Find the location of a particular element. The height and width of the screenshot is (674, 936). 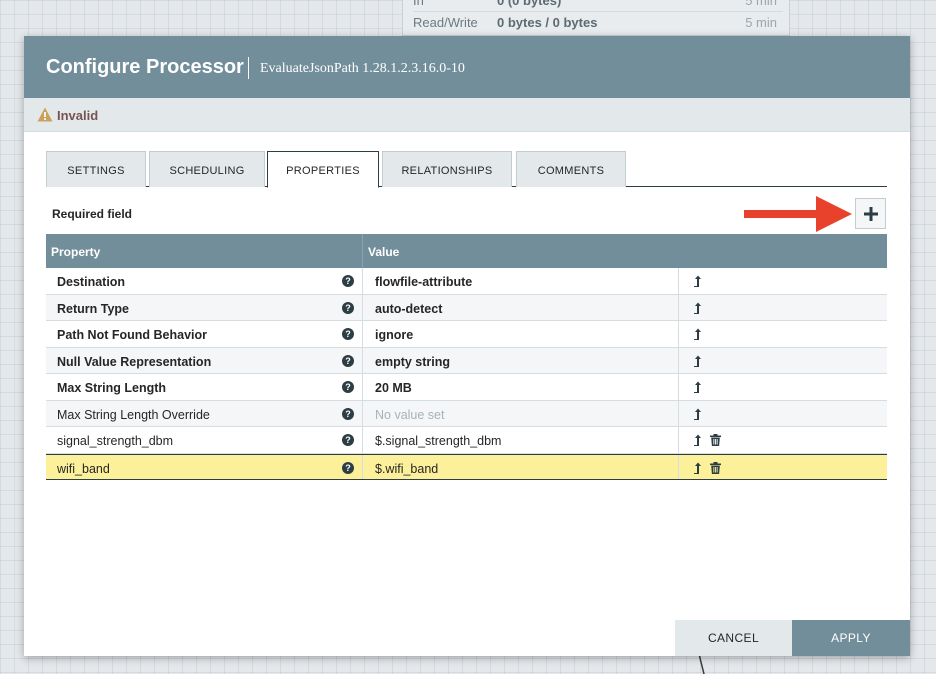

table-row: Null Value Representation ? empty string is located at coordinates (466, 360).